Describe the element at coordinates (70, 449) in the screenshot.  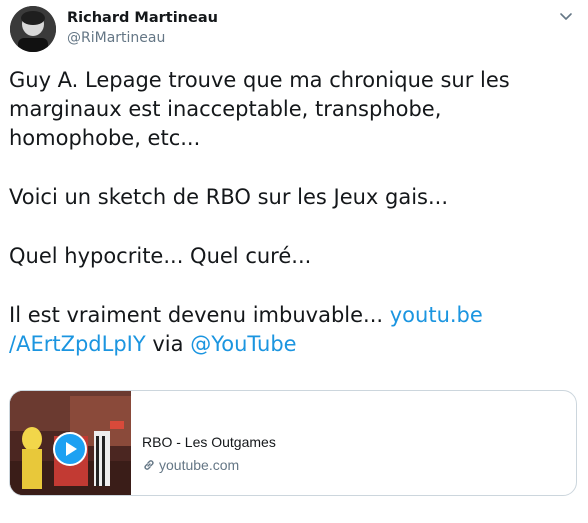
I see `play-icon` at that location.